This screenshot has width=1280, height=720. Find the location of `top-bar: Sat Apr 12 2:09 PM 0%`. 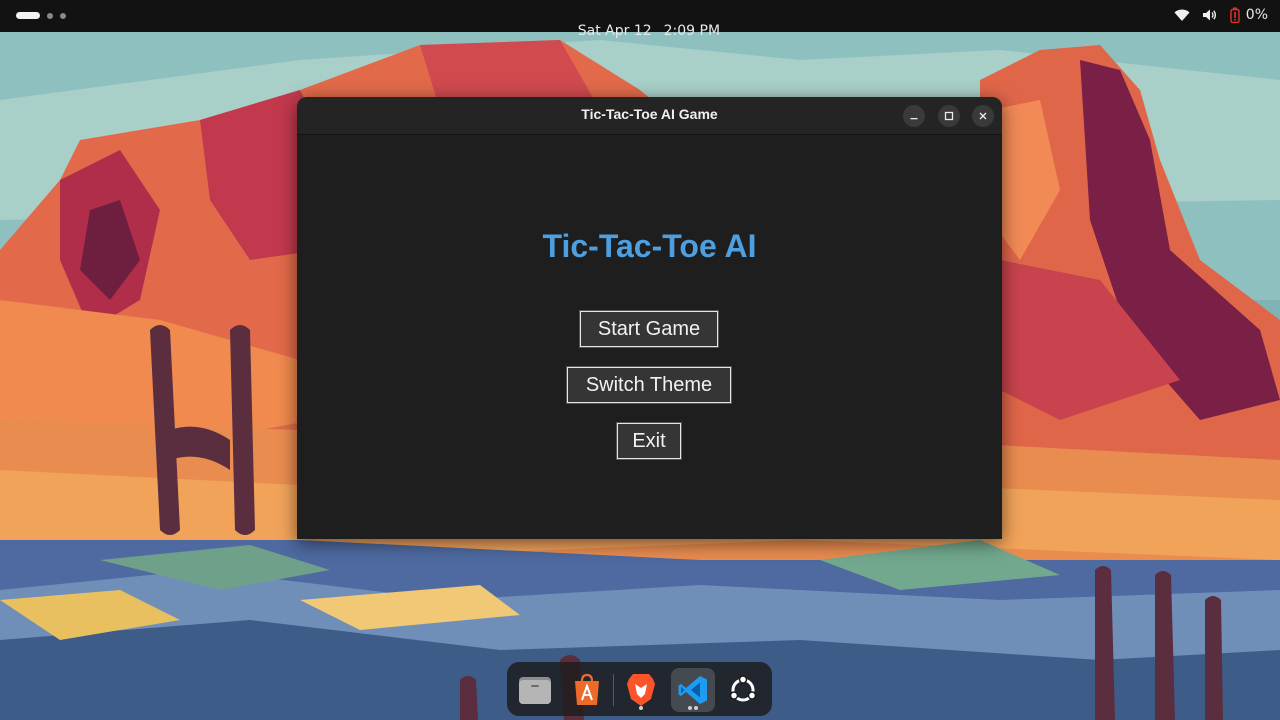

top-bar: Sat Apr 12 2:09 PM 0% is located at coordinates (640, 19).